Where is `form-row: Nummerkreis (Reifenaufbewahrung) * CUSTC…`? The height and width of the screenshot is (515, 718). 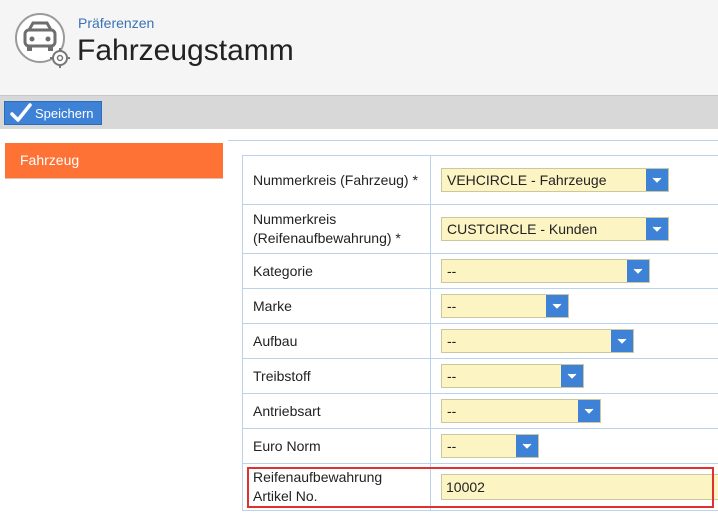
form-row: Nummerkreis (Reifenaufbewahrung) * CUSTC… is located at coordinates (480, 229).